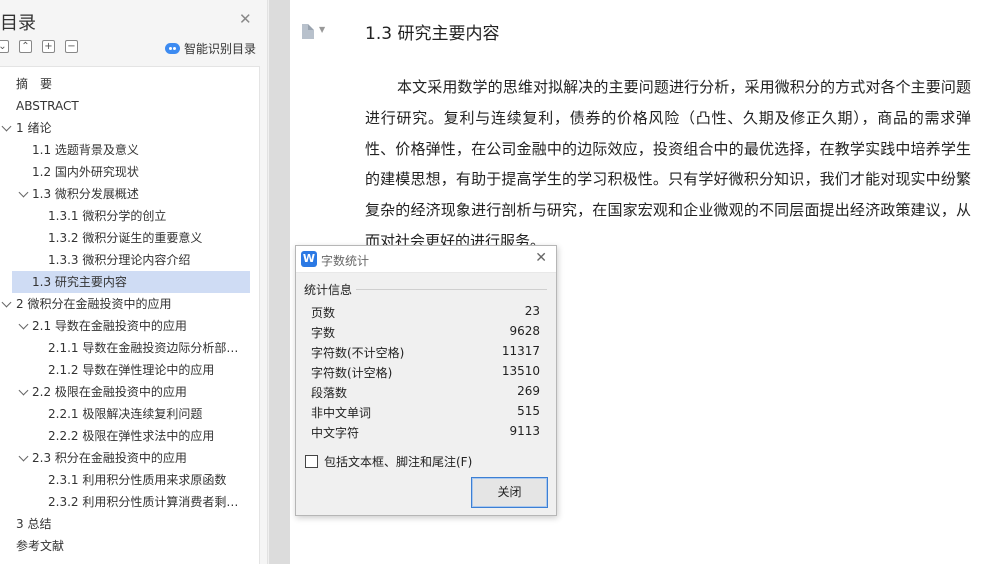 Image resolution: width=994 pixels, height=564 pixels. Describe the element at coordinates (311, 461) in the screenshot. I see `include-textbox-checkbox` at that location.